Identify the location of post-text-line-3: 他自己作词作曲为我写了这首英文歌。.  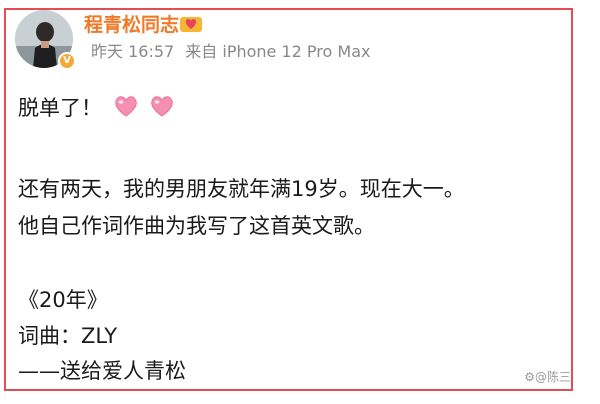
(196, 226).